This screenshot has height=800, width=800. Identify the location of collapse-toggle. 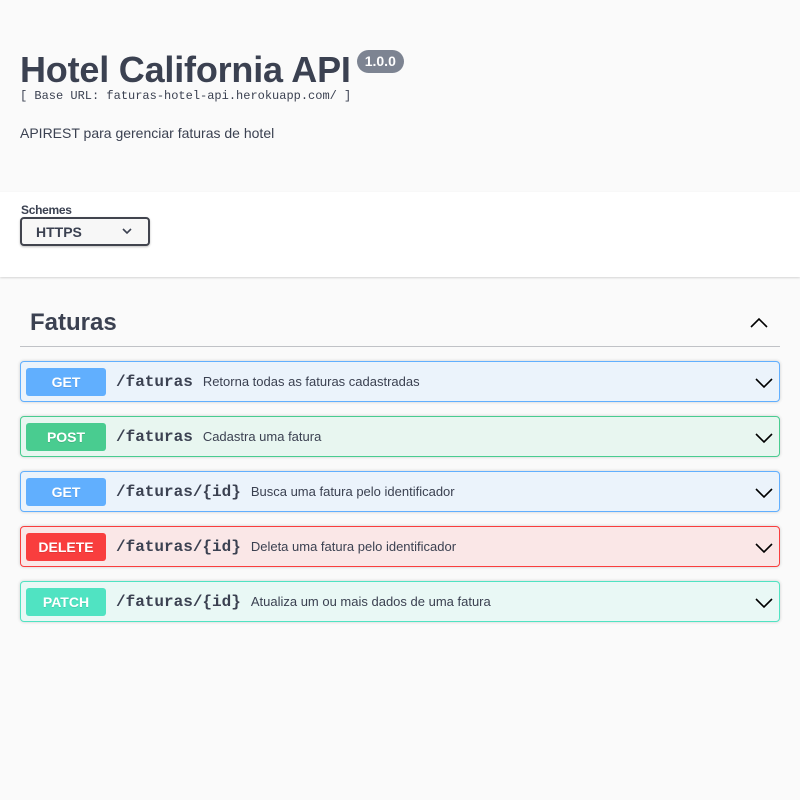
(759, 323).